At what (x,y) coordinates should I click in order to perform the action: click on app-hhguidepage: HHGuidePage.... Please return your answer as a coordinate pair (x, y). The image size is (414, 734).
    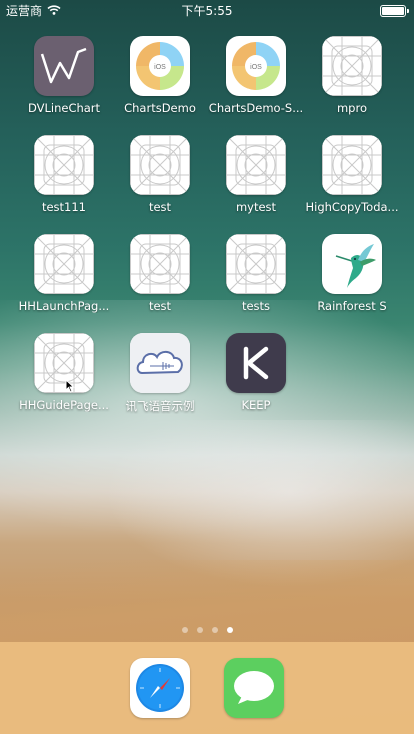
    Looking at the image, I should click on (64, 373).